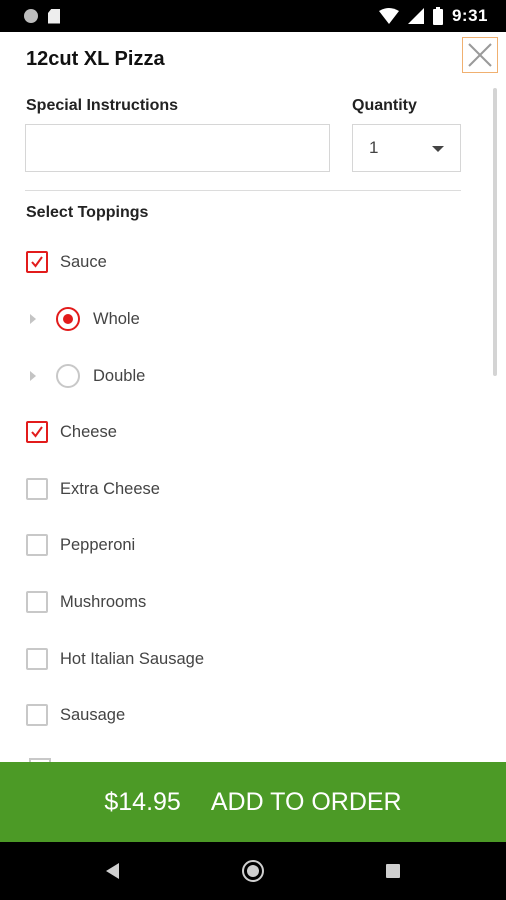 This screenshot has height=900, width=506. I want to click on radio-selected, so click(68, 319).